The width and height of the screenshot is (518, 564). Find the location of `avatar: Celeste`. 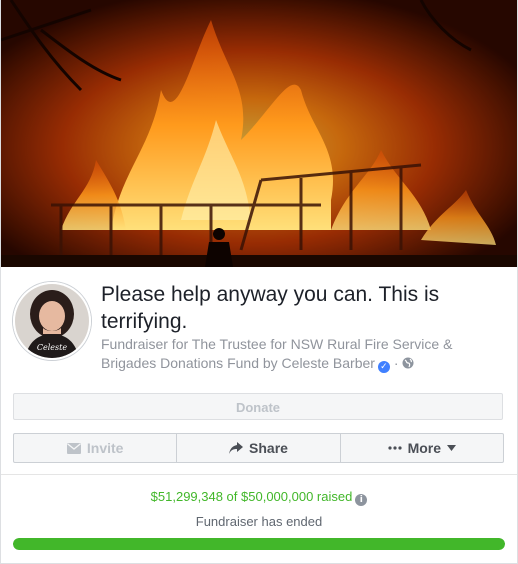

avatar: Celeste is located at coordinates (52, 321).